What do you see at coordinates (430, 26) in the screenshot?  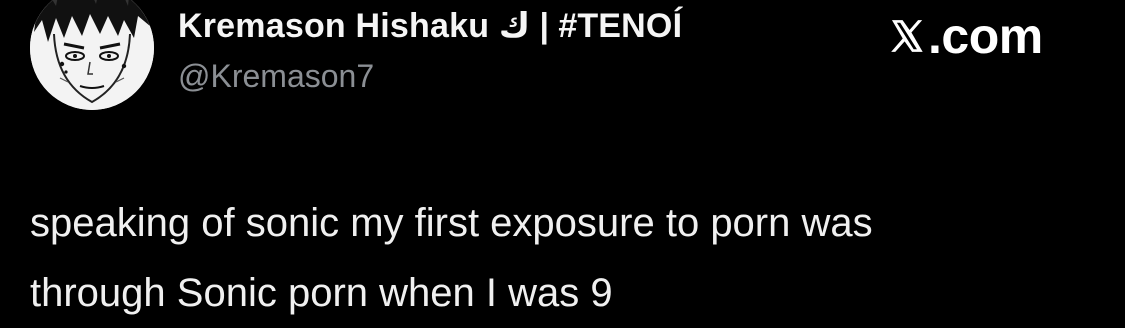 I see `author-name: Kremason Hishaku ك | #TENOÍ` at bounding box center [430, 26].